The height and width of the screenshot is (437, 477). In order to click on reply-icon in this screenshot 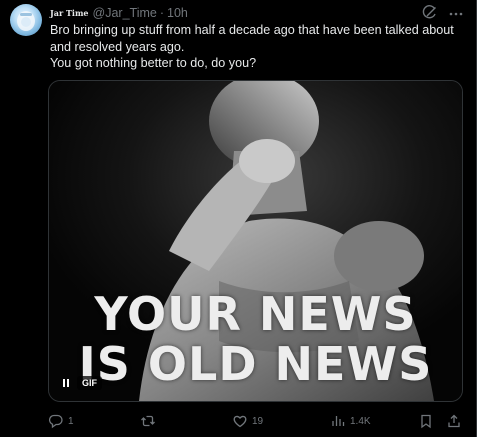, I will do `click(55, 421)`.